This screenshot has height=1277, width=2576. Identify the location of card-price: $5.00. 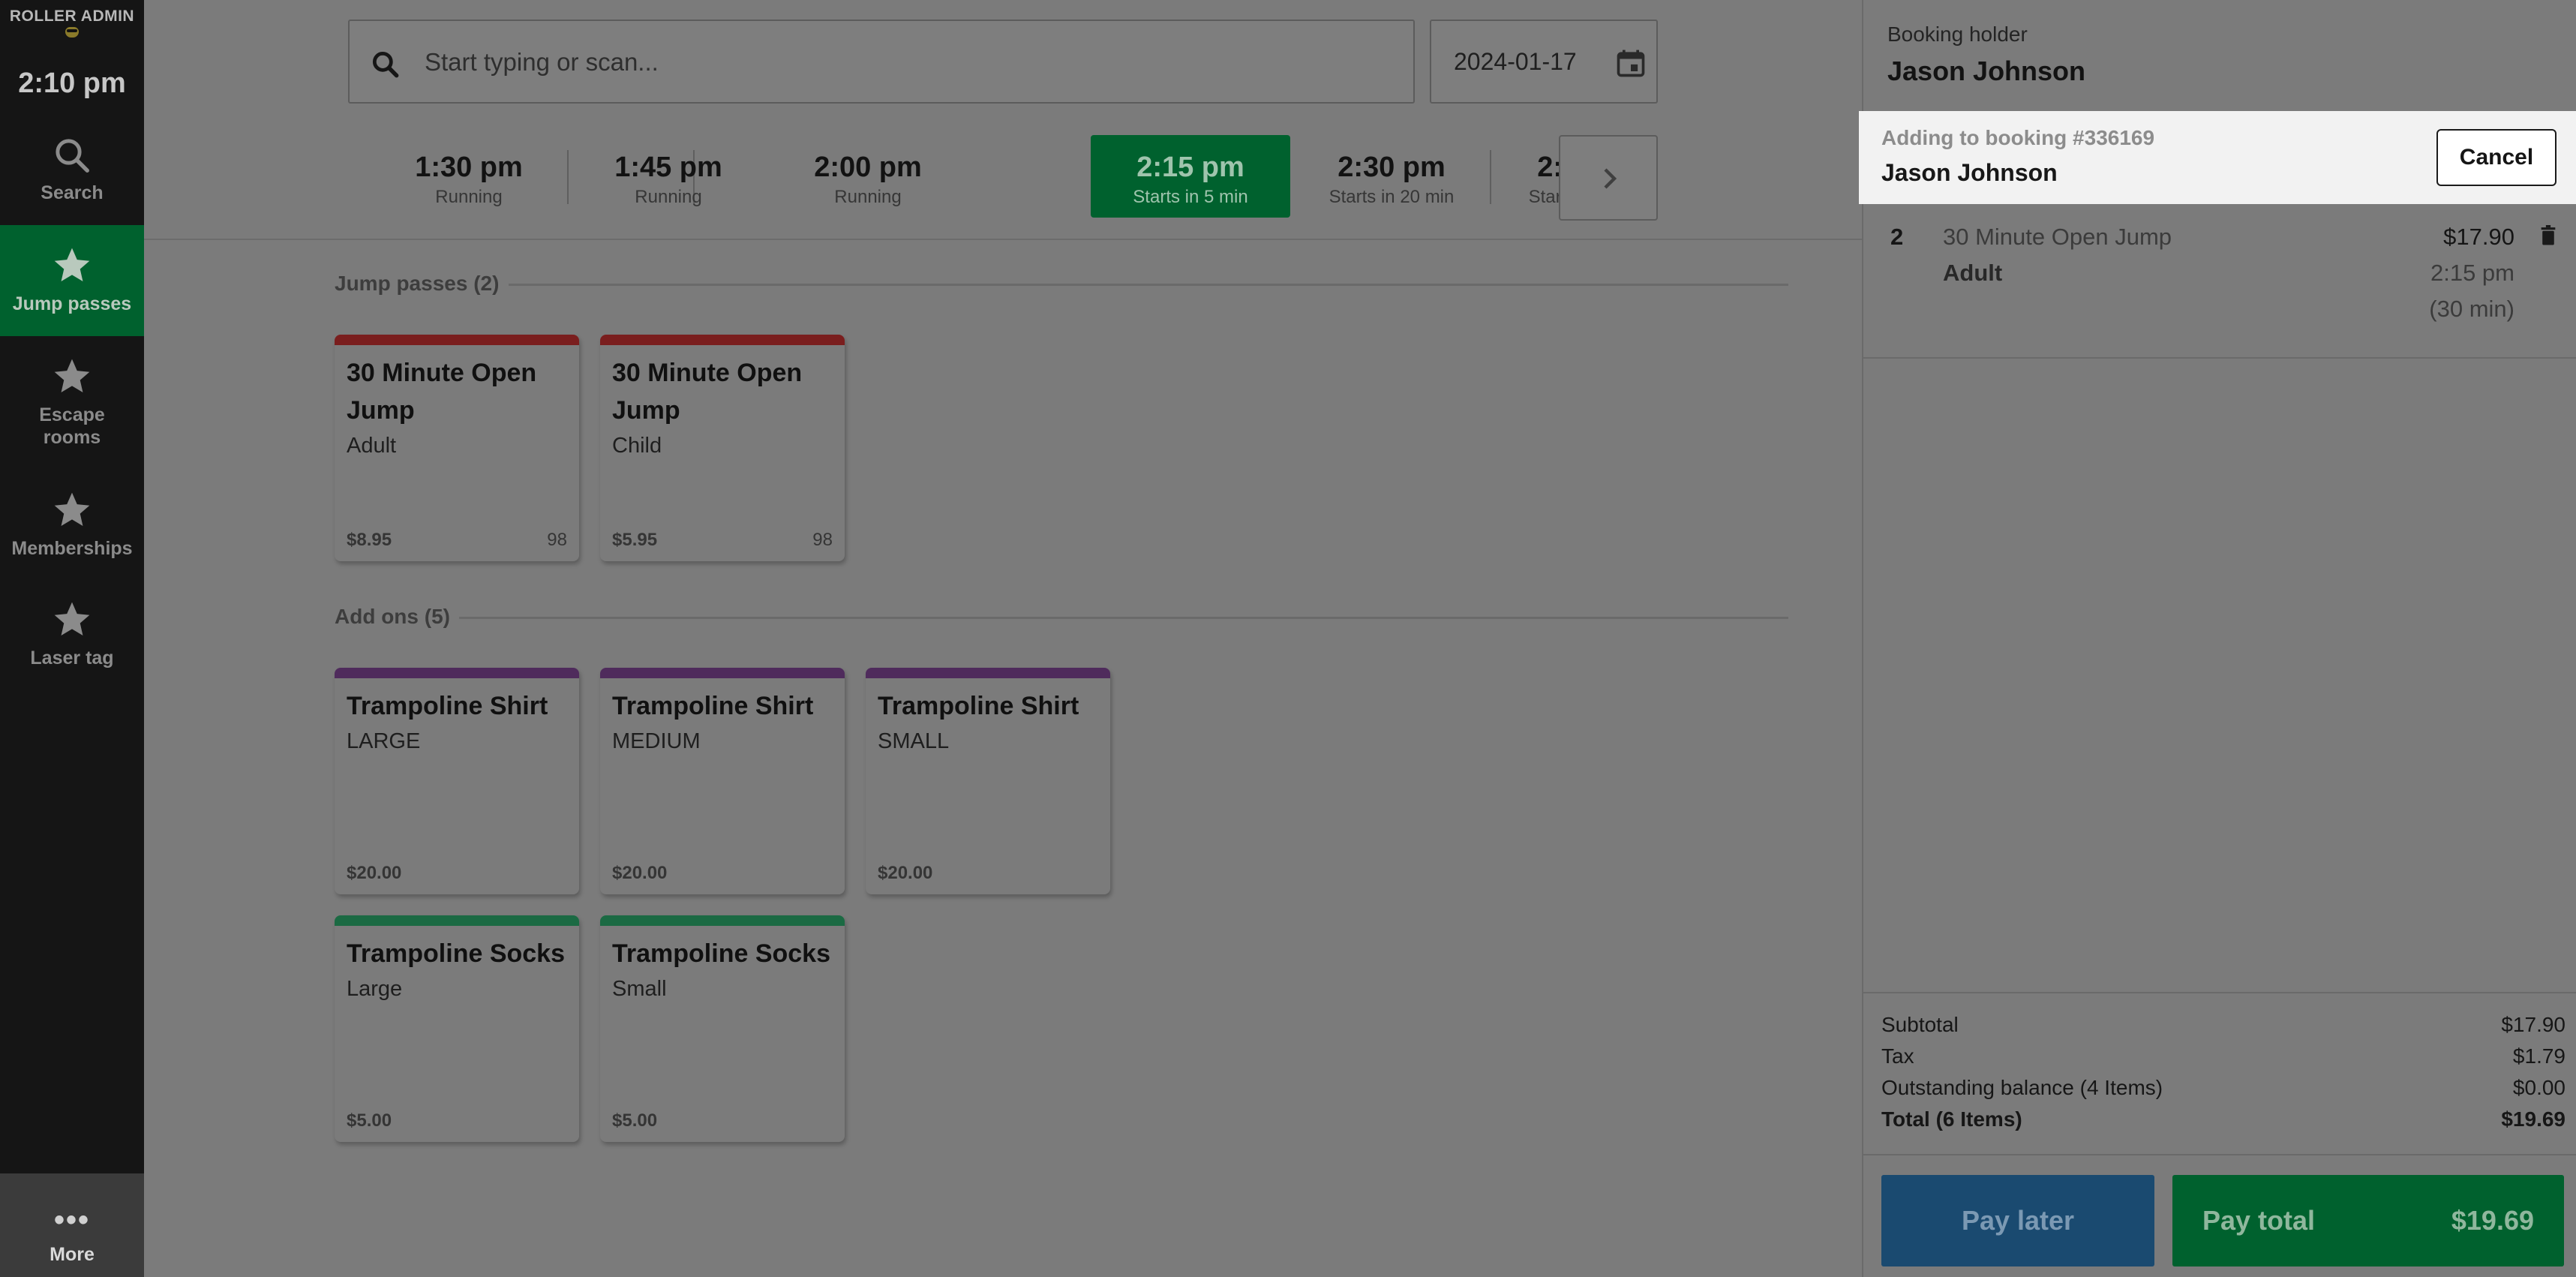
(635, 1120).